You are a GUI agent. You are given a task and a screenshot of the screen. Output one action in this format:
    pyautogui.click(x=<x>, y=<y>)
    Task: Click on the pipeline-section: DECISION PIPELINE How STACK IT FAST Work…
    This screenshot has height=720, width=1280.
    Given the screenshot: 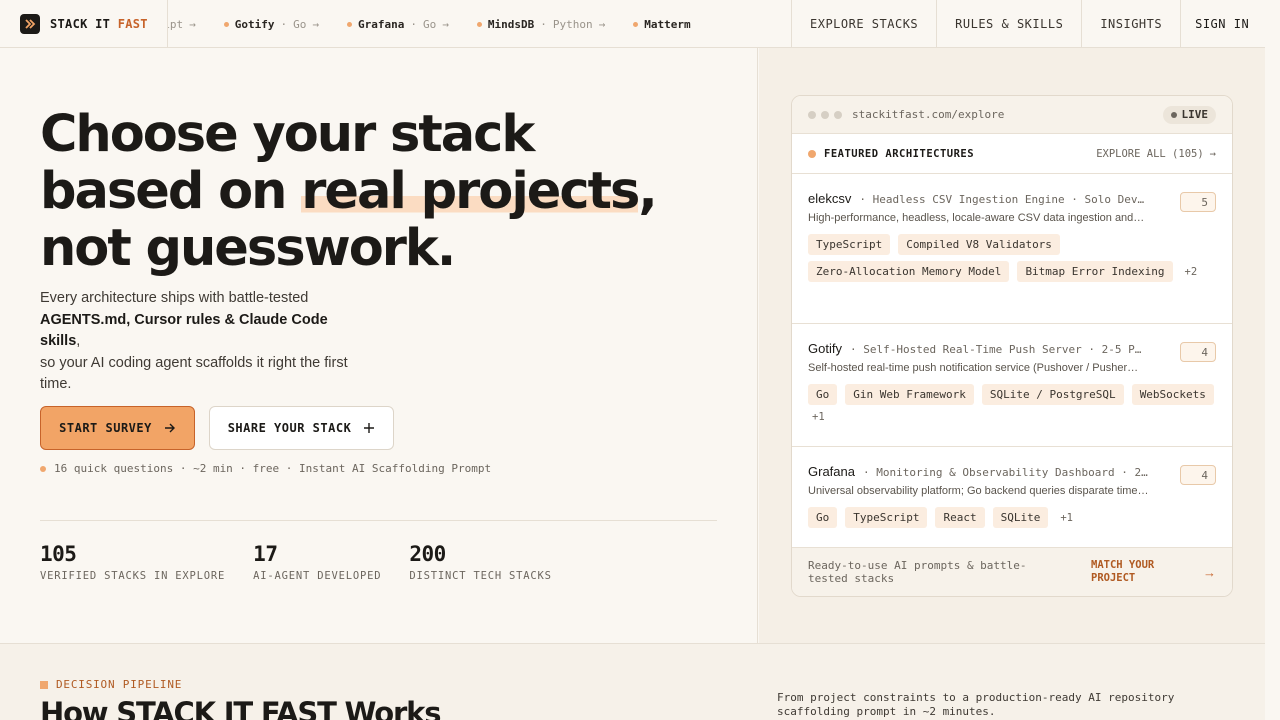 What is the action you would take?
    pyautogui.click(x=632, y=681)
    